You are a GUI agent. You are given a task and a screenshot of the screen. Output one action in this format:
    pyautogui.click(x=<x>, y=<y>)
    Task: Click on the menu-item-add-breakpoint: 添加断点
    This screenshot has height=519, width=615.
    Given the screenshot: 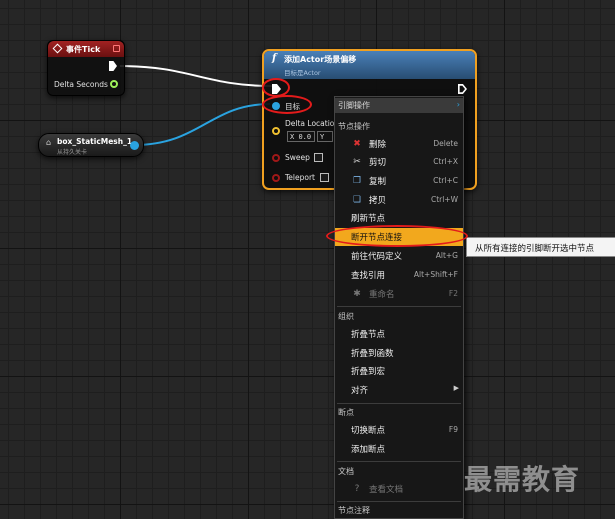 What is the action you would take?
    pyautogui.click(x=399, y=449)
    